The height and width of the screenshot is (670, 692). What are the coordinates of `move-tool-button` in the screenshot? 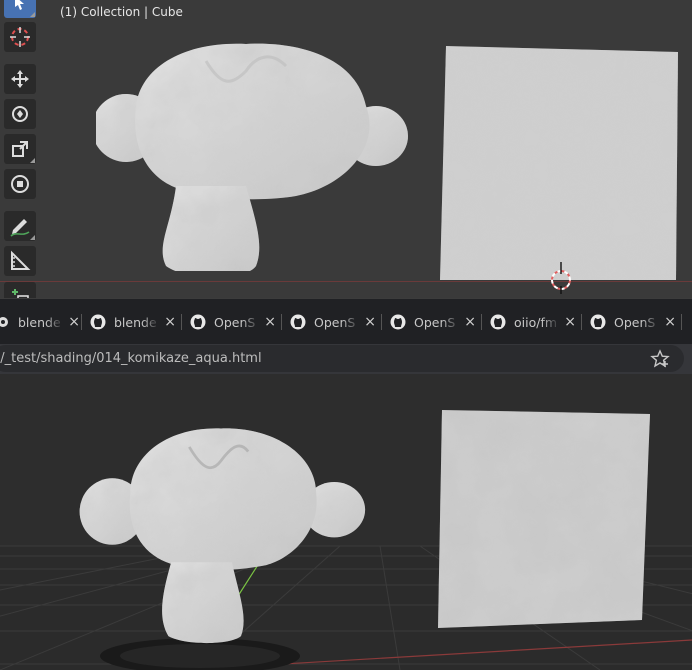 It's located at (20, 79).